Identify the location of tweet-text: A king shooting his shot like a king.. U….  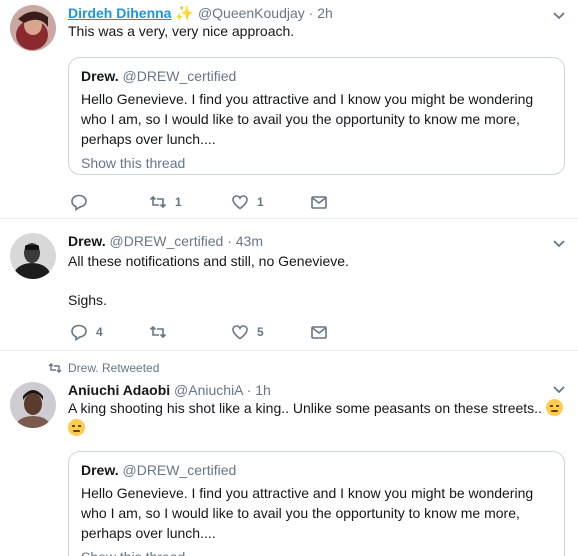
(315, 408).